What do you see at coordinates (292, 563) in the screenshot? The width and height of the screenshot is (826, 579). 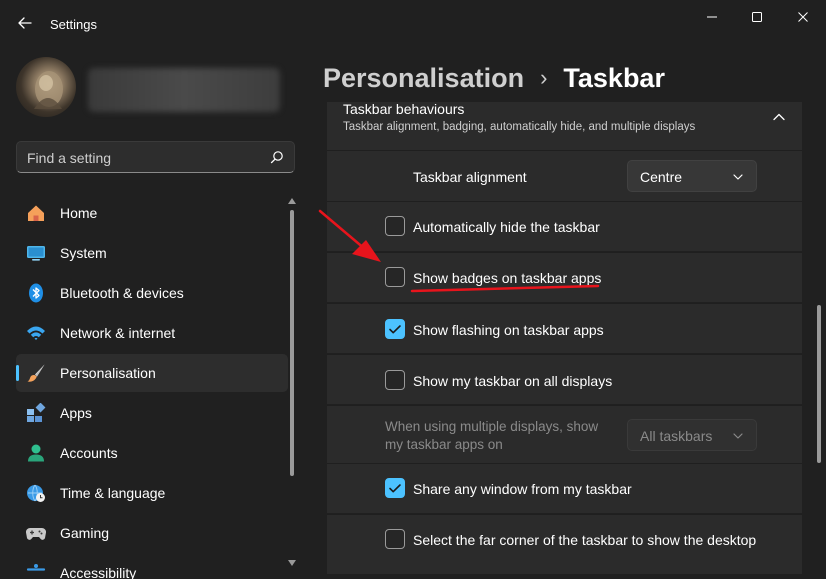 I see `scroll-down-icon` at bounding box center [292, 563].